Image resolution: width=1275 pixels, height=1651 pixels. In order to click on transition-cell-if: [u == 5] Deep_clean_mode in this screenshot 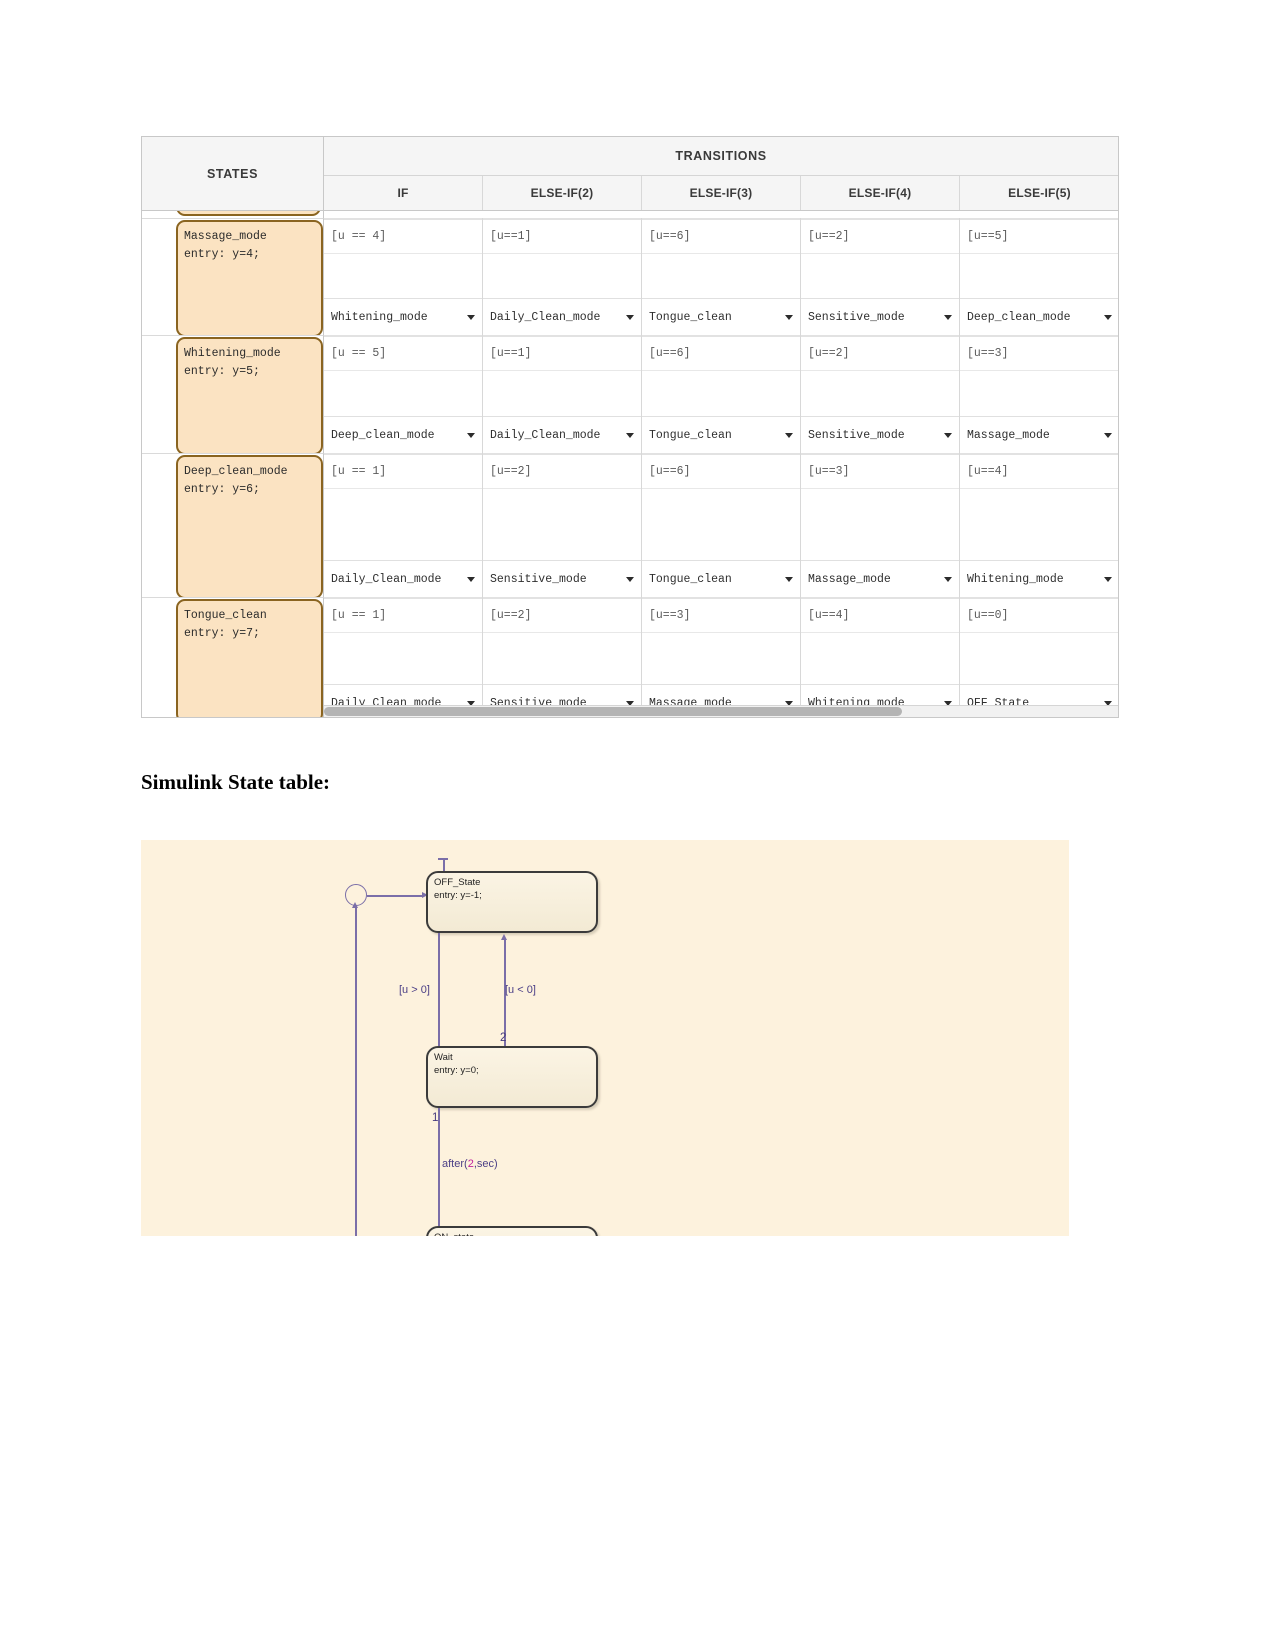, I will do `click(403, 394)`.